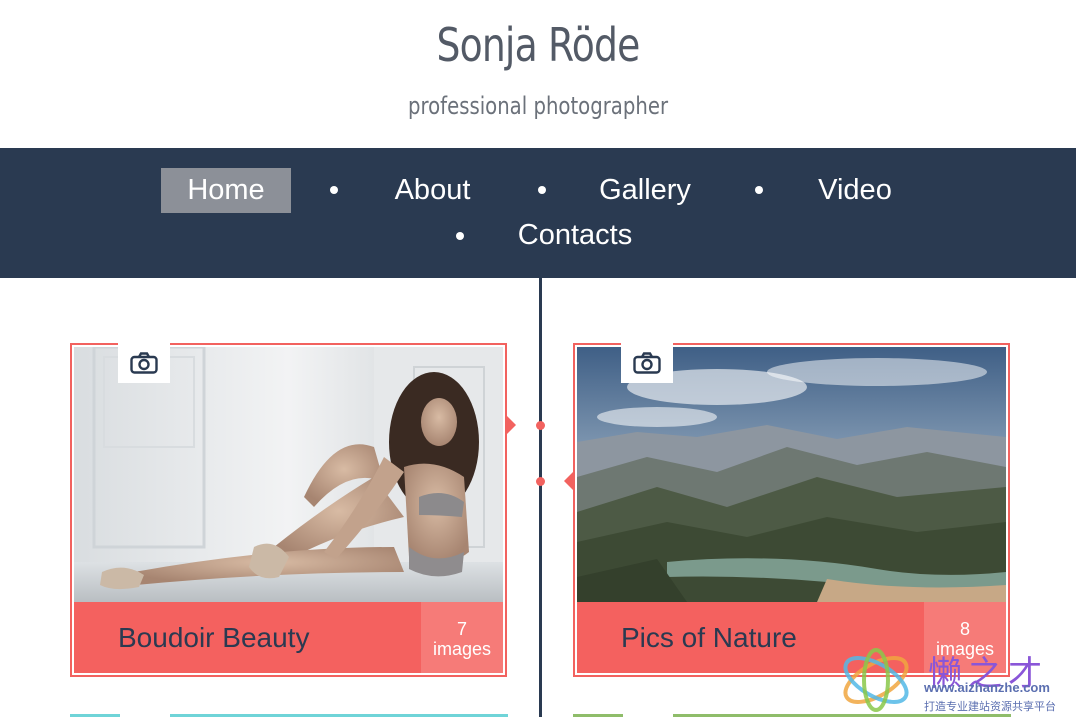 The width and height of the screenshot is (1076, 717). I want to click on boudoir-photo, so click(288, 474).